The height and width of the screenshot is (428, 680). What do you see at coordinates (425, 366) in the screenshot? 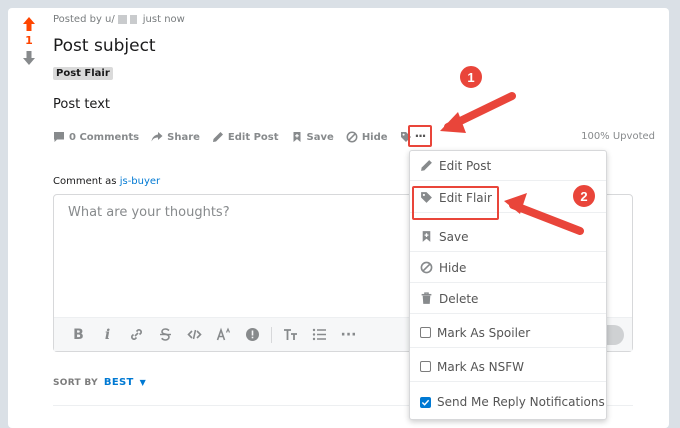
I see `nsfw-checkbox` at bounding box center [425, 366].